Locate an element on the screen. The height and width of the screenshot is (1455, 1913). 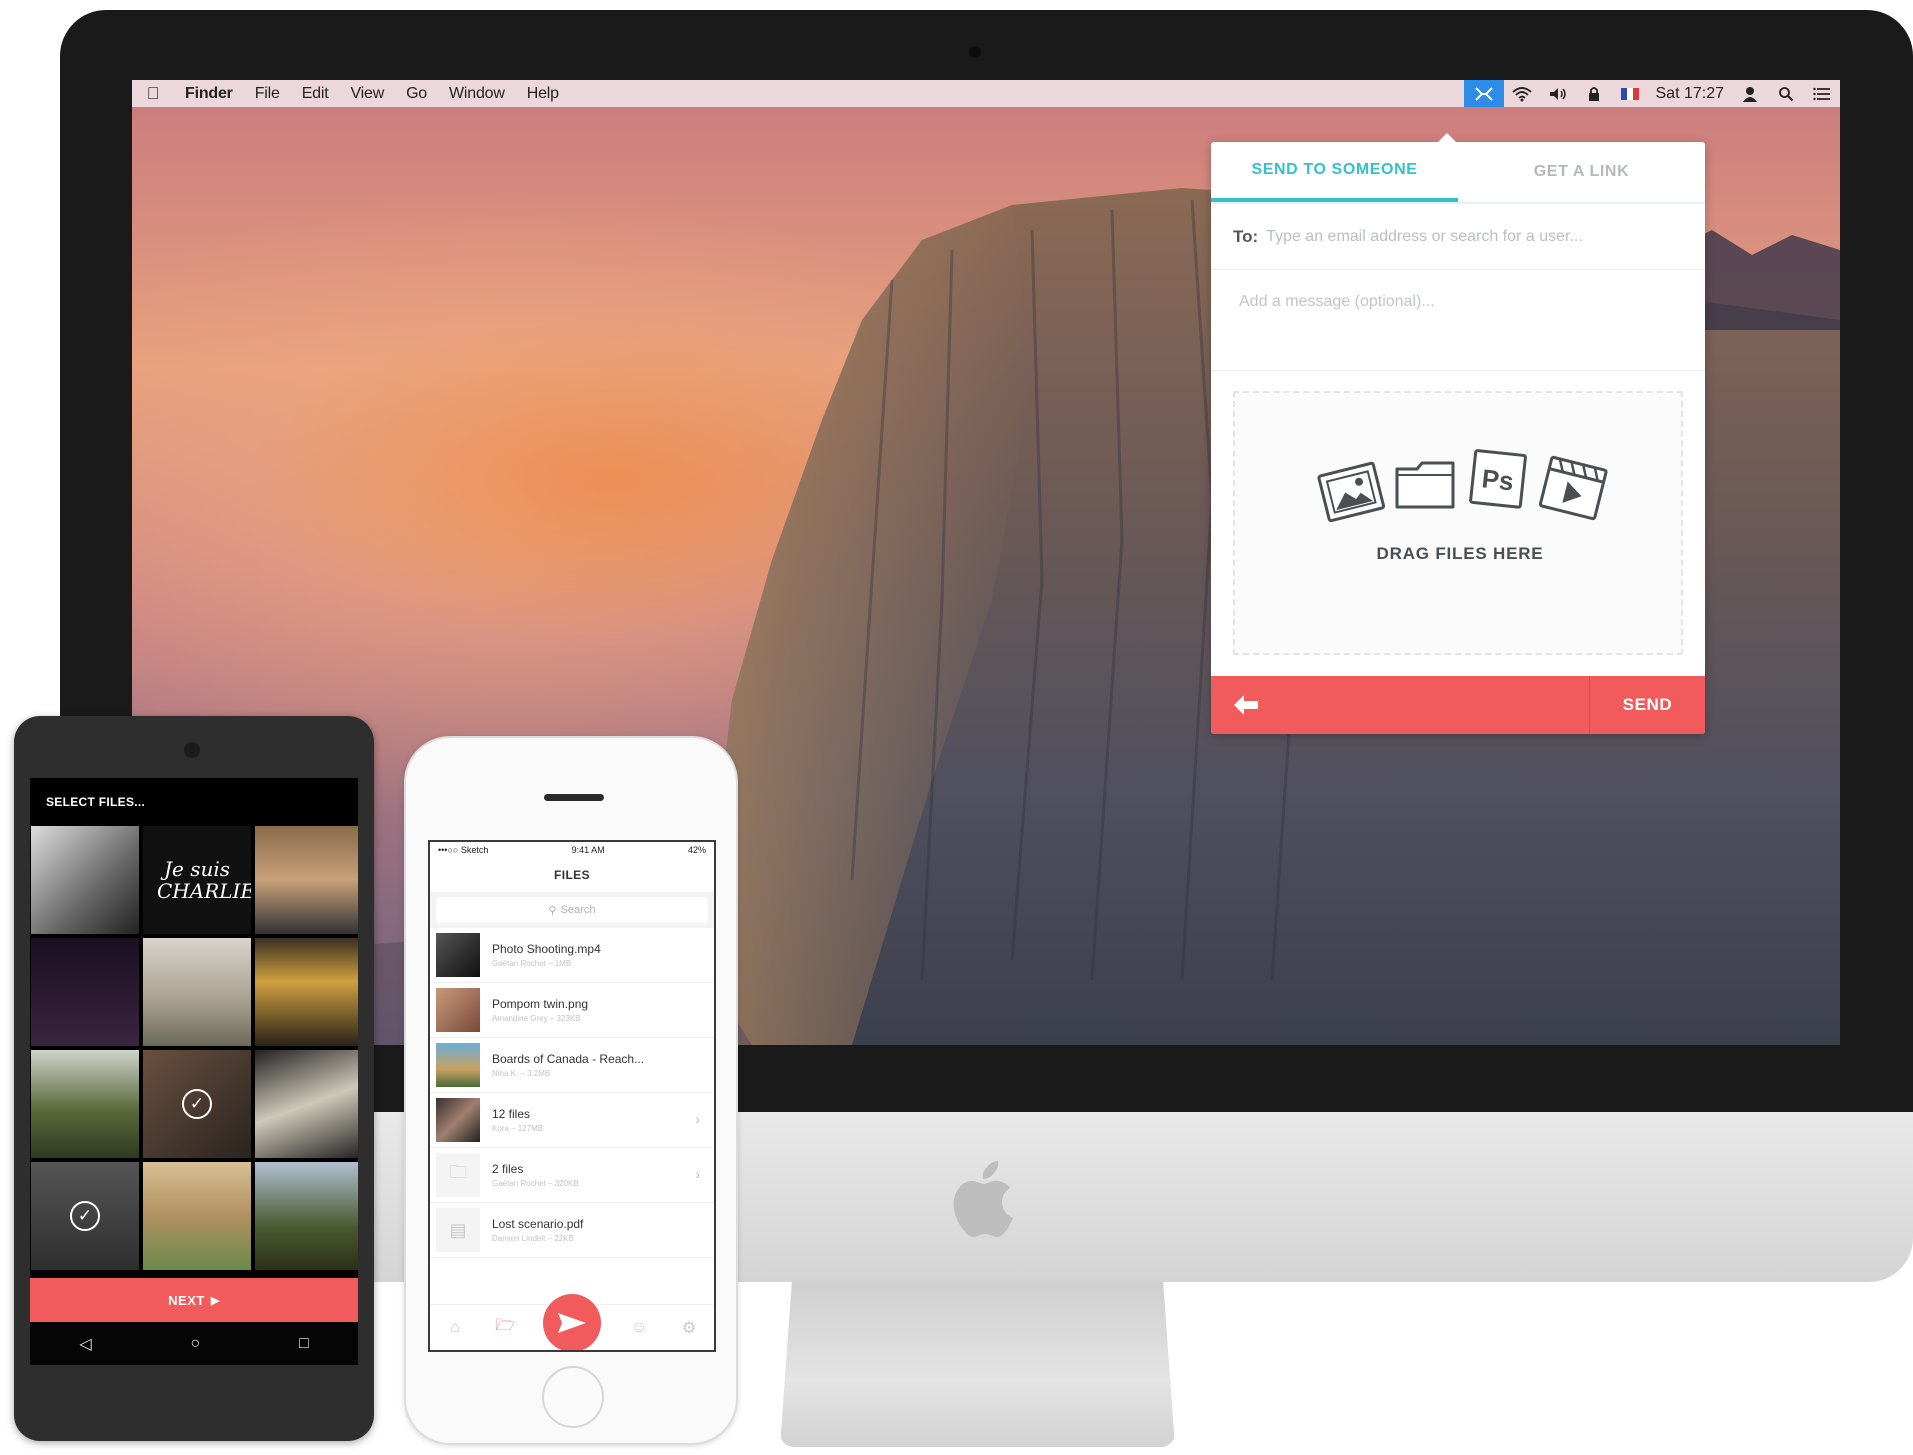
volume-icon is located at coordinates (1558, 93).